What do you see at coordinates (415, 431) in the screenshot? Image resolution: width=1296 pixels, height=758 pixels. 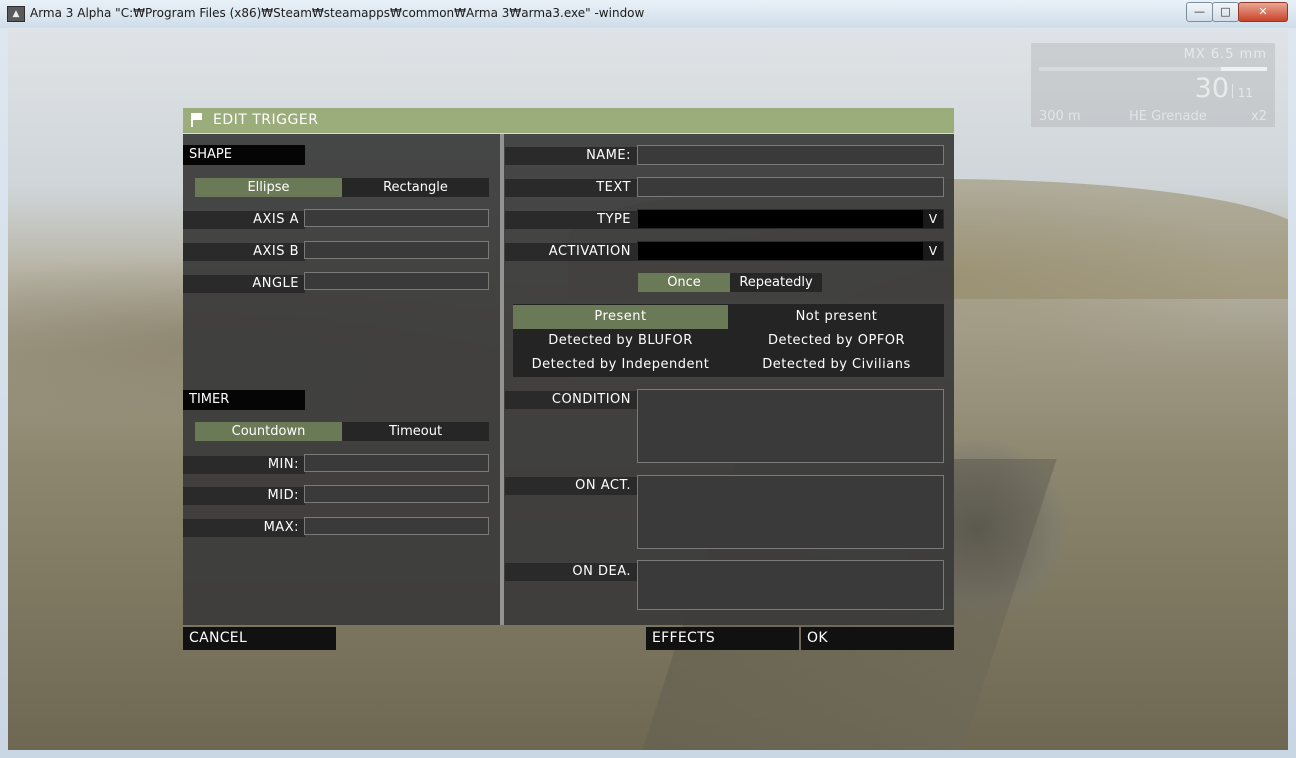 I see `timer-option-timeout: Timeout` at bounding box center [415, 431].